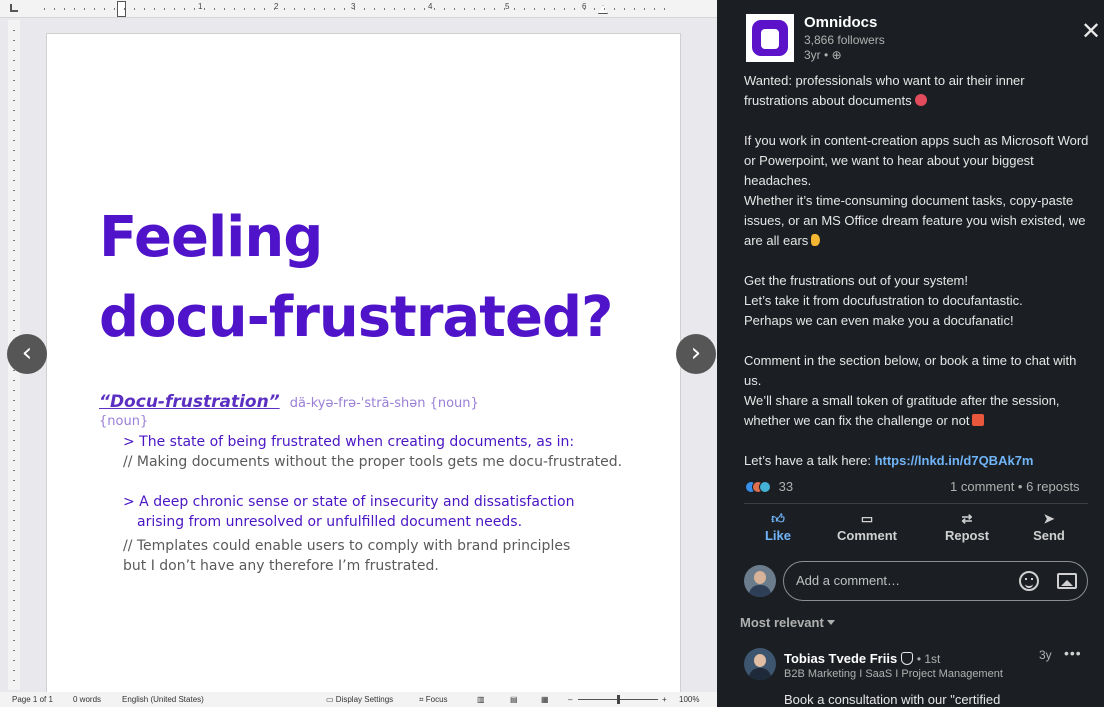  I want to click on angry-face-emoji-icon, so click(920, 100).